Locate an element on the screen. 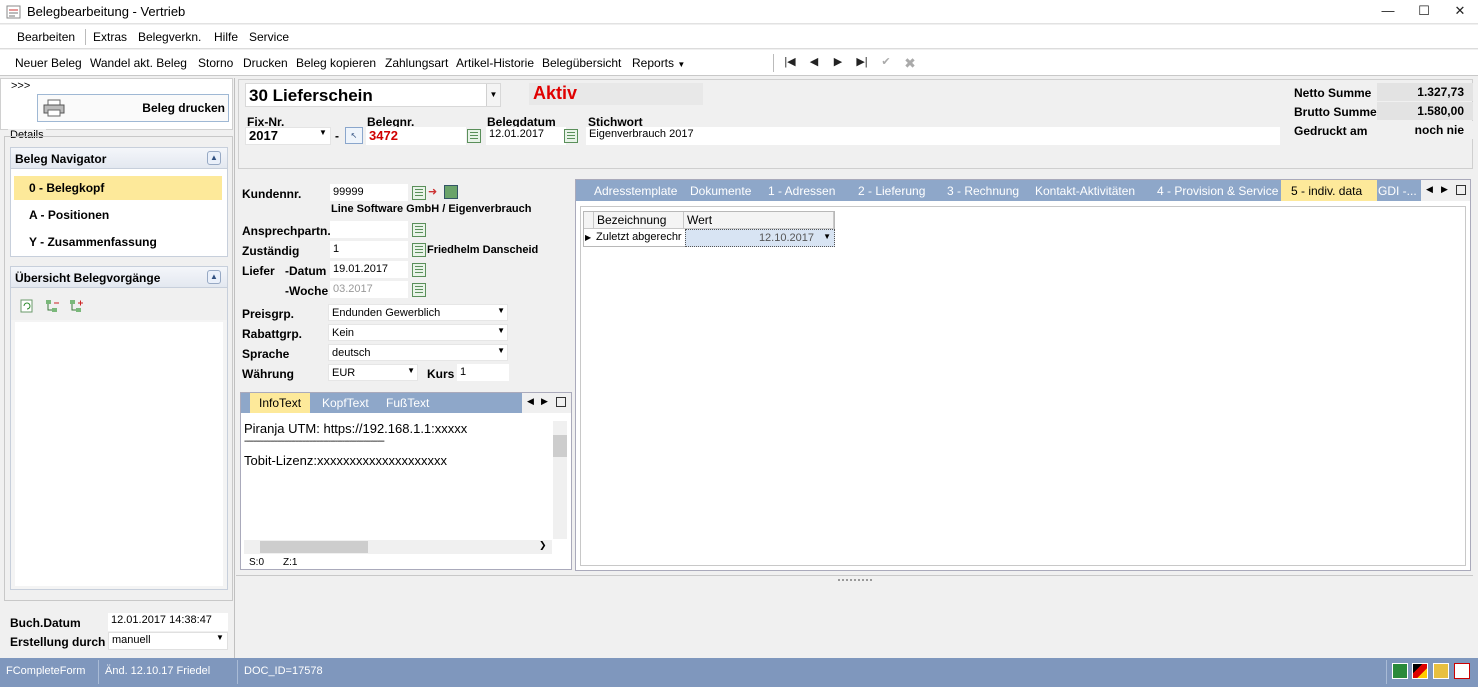  sprache-select: deutsch ▼ is located at coordinates (418, 352).